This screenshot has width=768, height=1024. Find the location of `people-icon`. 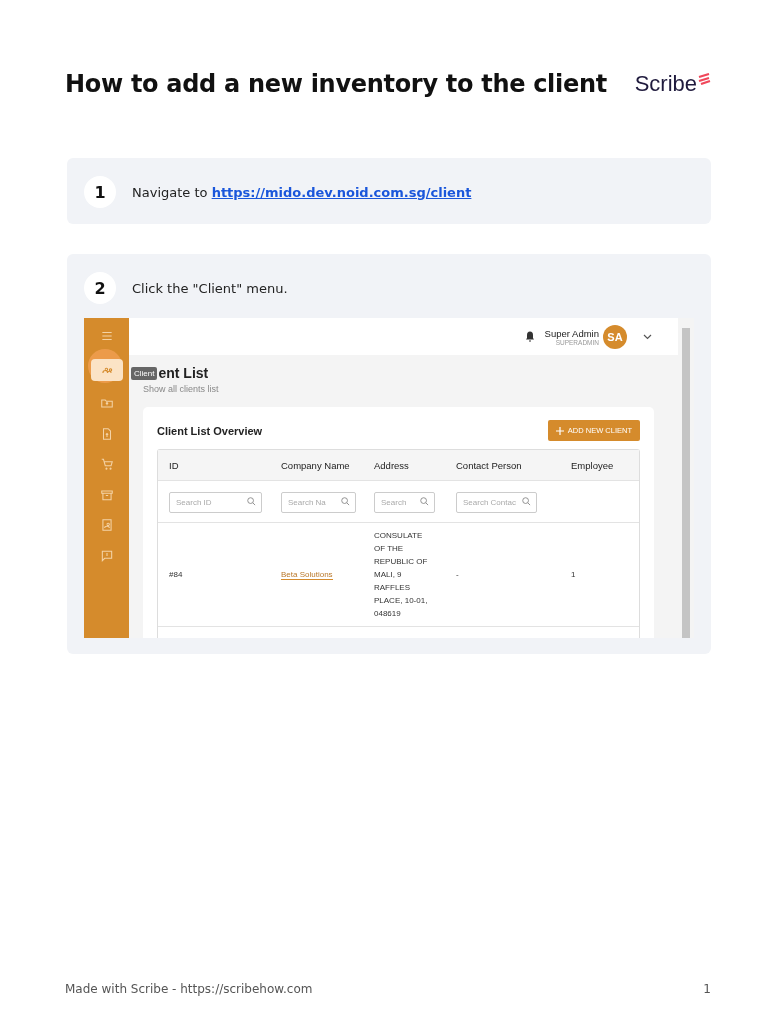

people-icon is located at coordinates (106, 369).